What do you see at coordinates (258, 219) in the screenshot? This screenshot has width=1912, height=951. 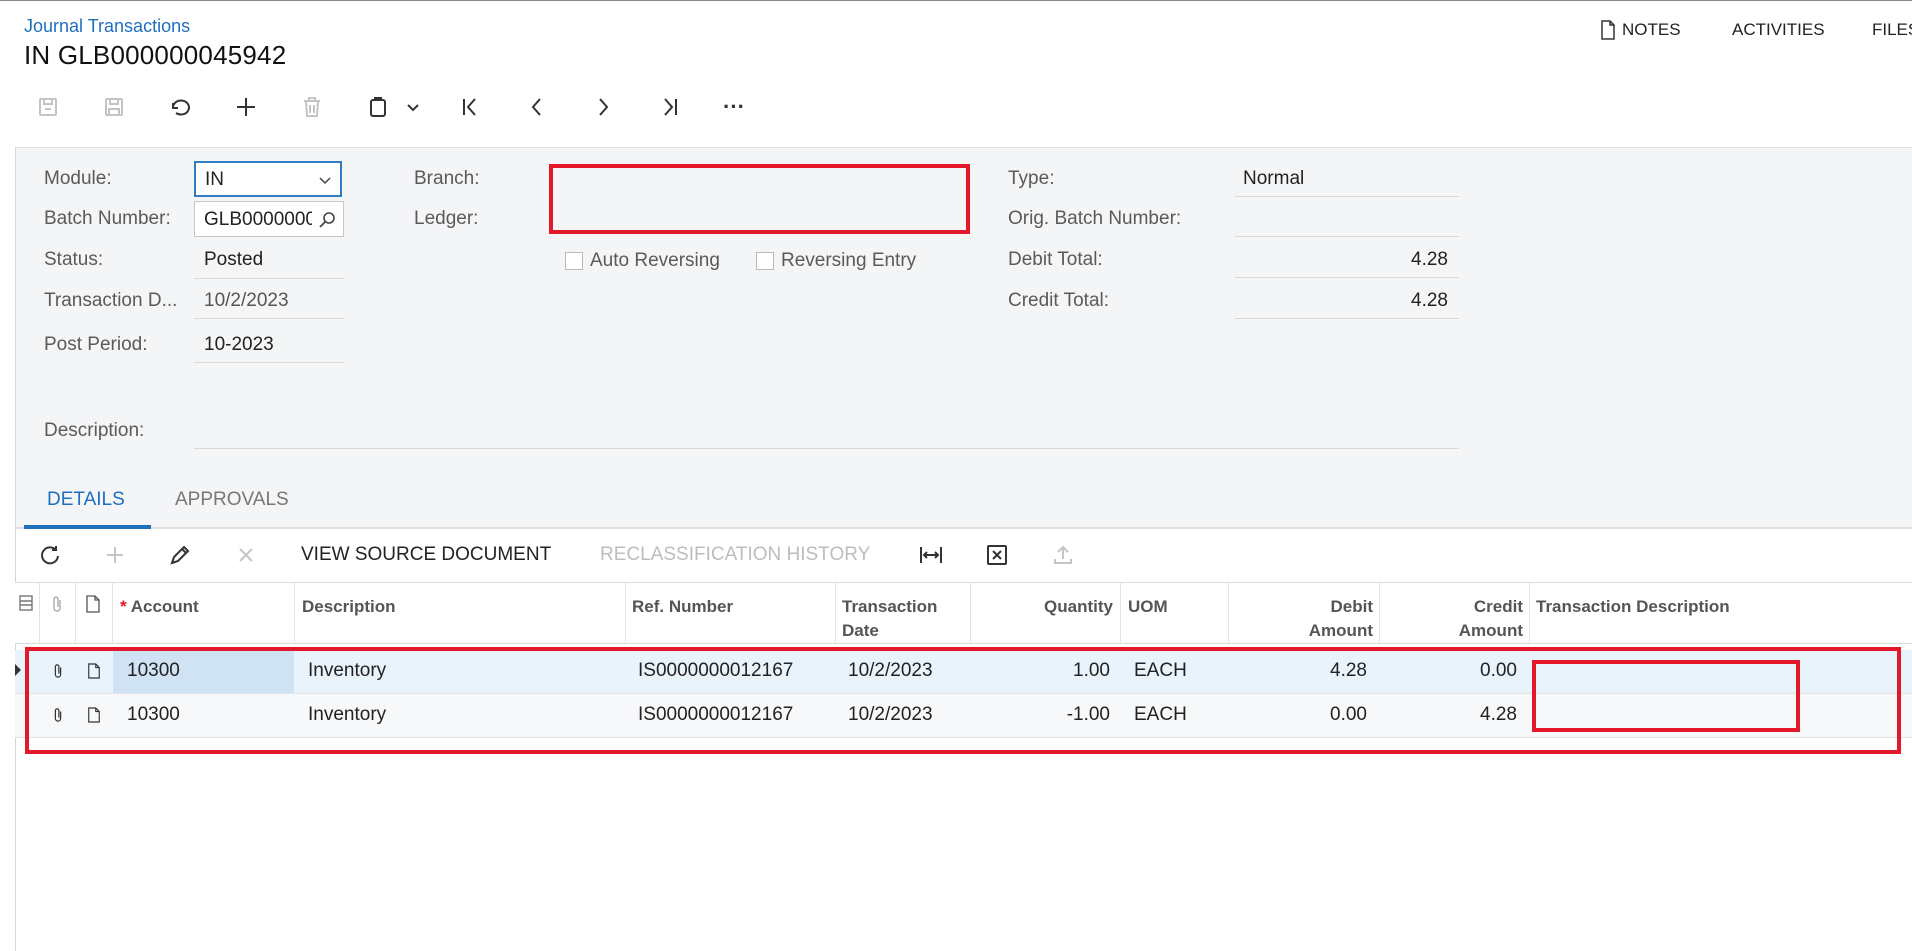 I see `batch-number-value: GLB0000000` at bounding box center [258, 219].